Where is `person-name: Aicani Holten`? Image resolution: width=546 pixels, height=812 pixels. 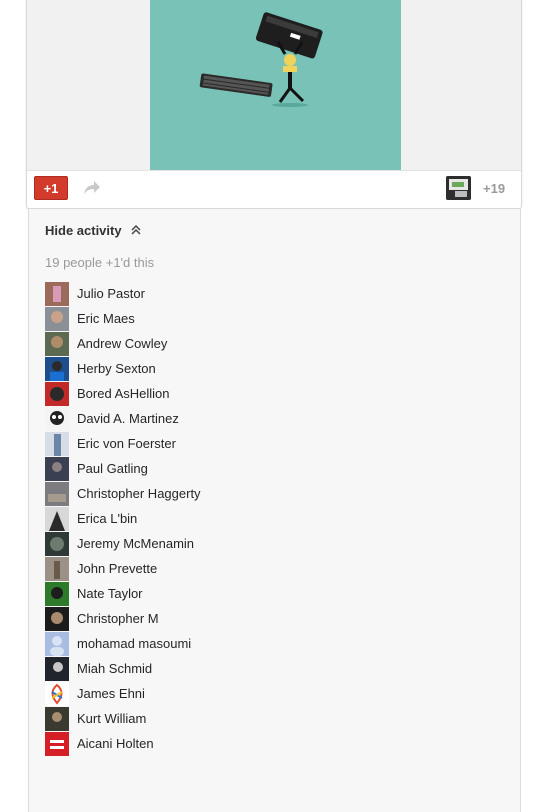
person-name: Aicani Holten is located at coordinates (115, 743).